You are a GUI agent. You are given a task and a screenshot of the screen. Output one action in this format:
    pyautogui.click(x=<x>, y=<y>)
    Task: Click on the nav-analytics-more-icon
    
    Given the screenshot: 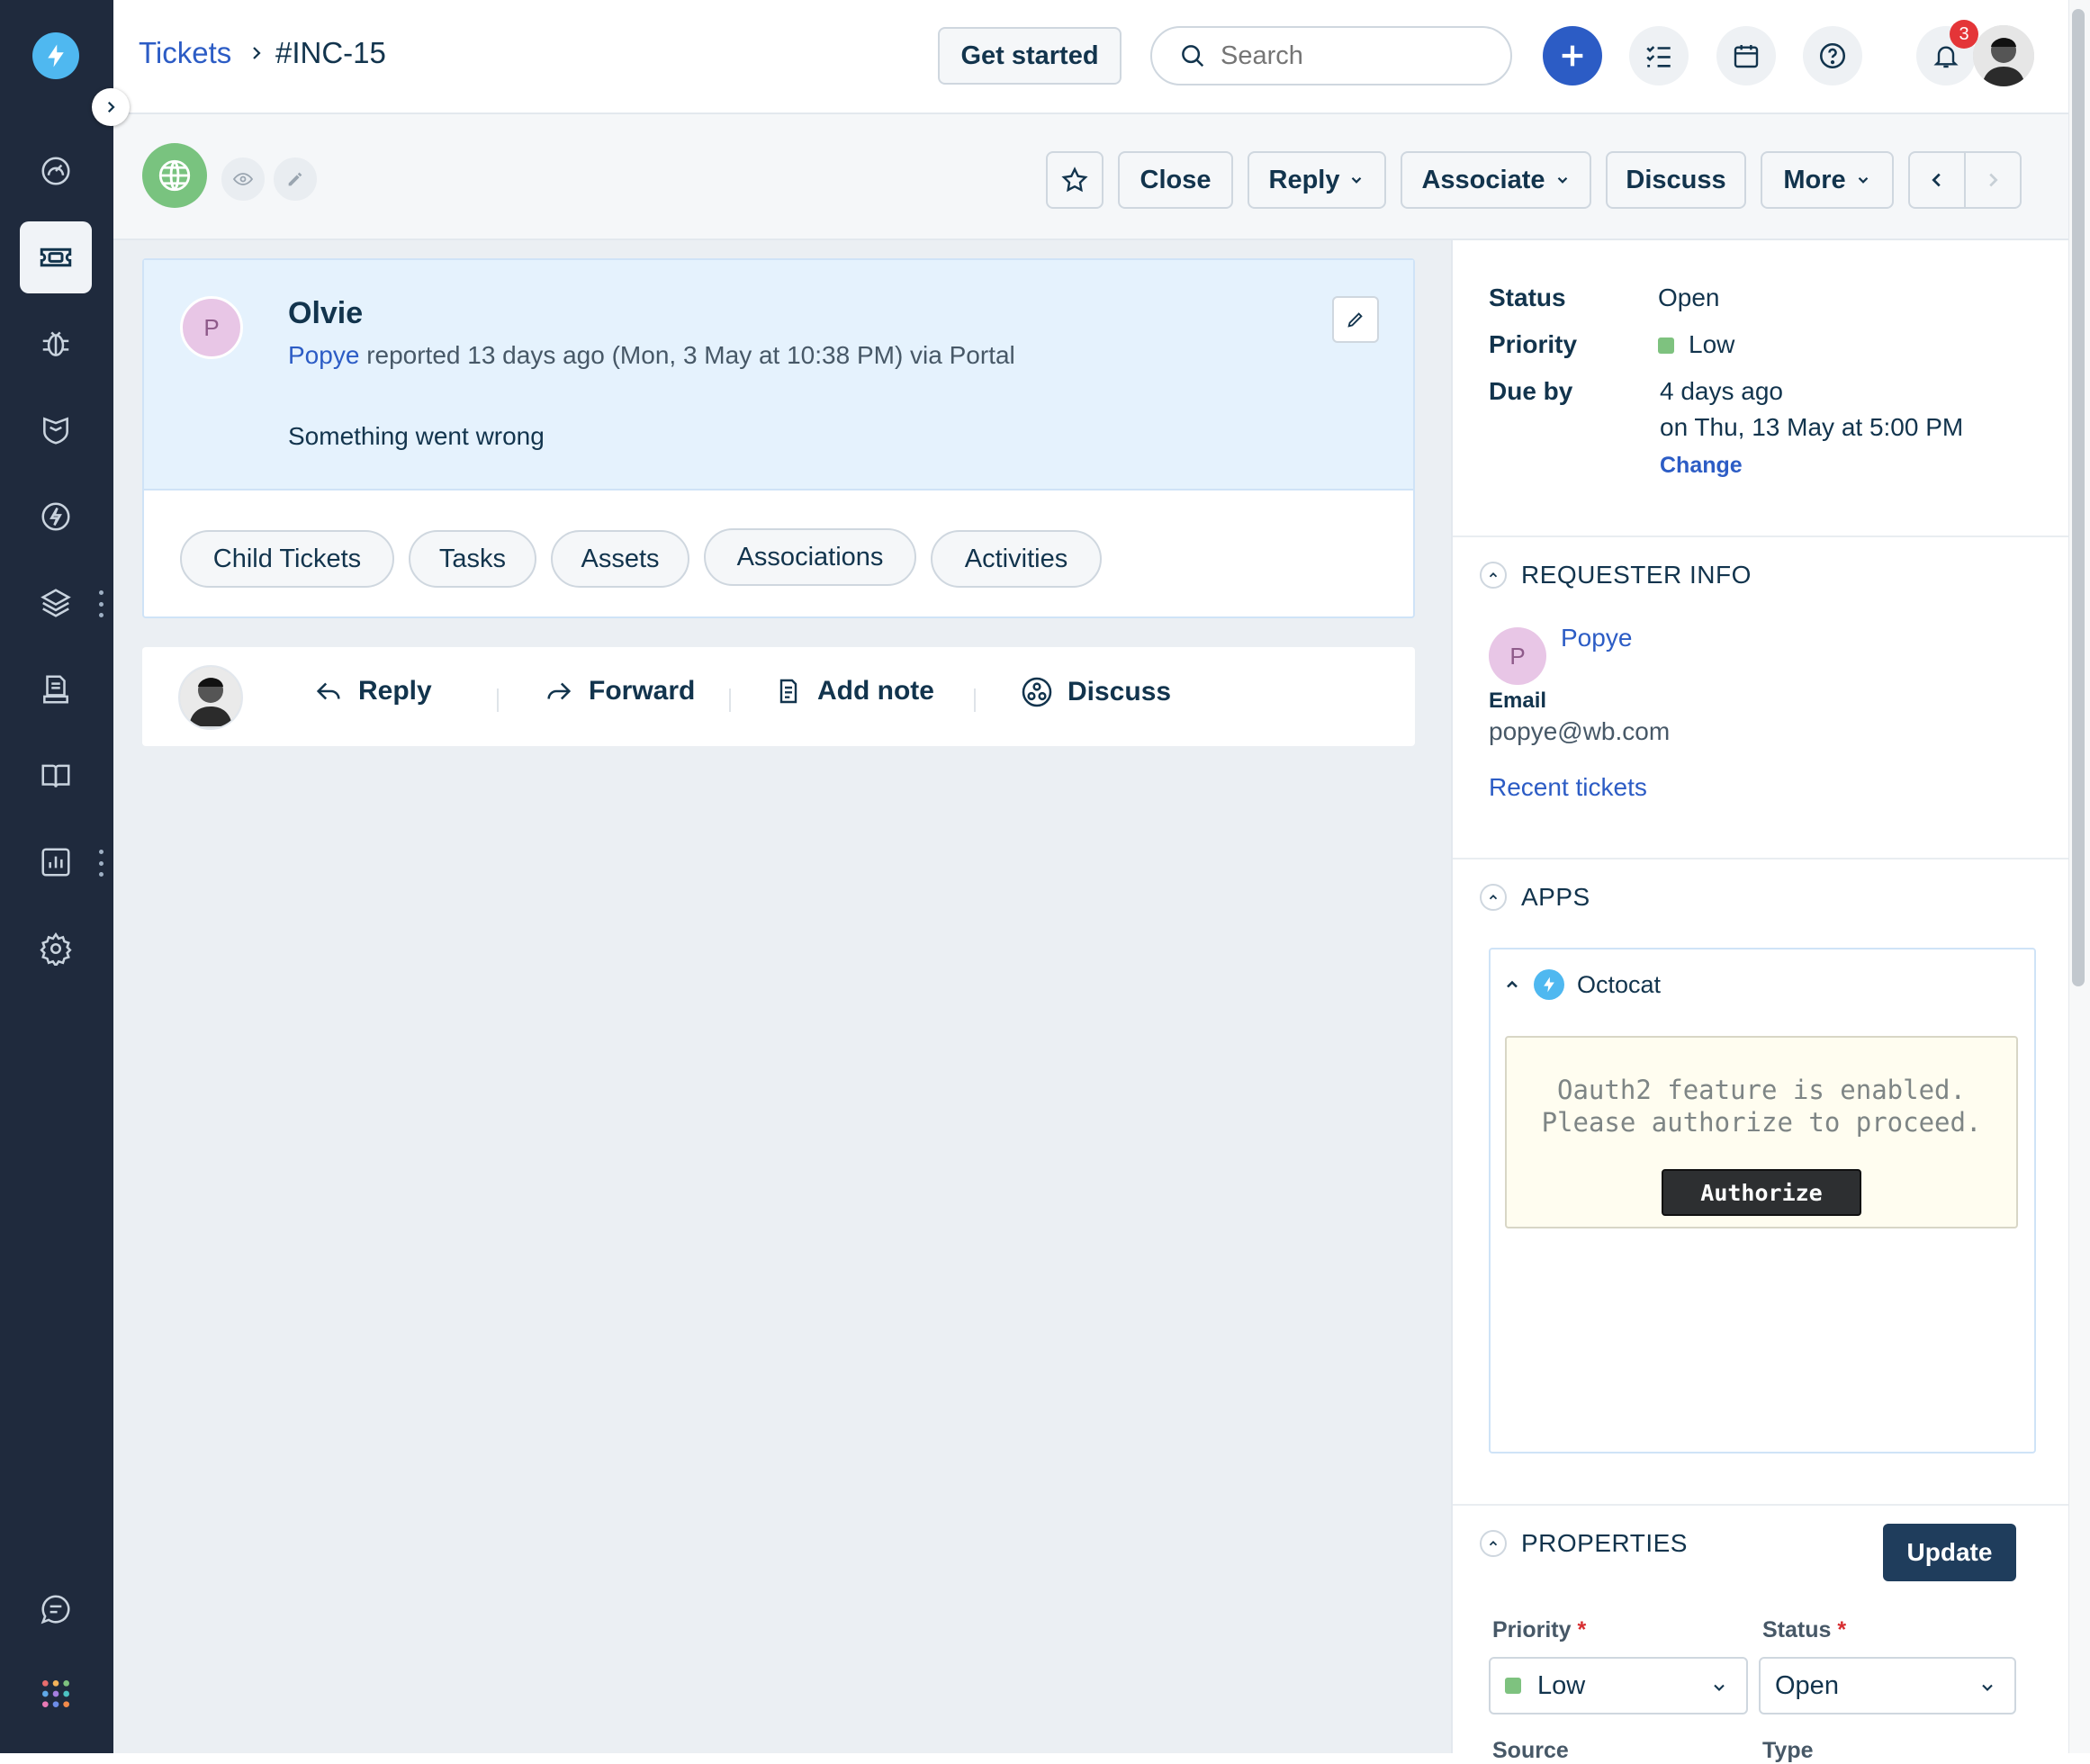 What is the action you would take?
    pyautogui.click(x=100, y=863)
    